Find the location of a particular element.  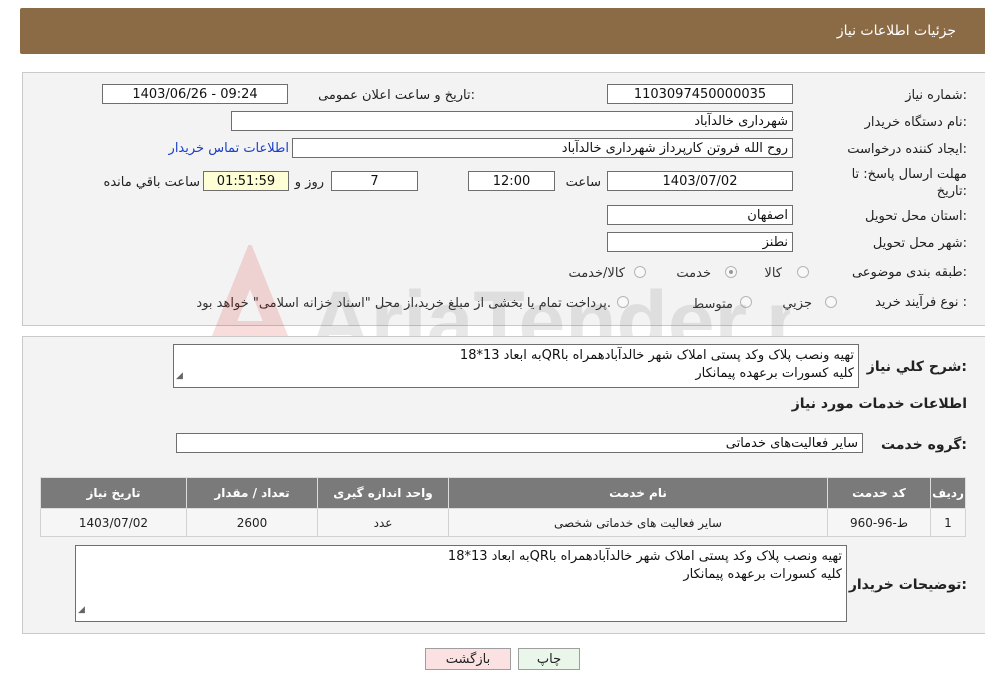

summary-label: شرح کلي نياز: is located at coordinates (916, 367).